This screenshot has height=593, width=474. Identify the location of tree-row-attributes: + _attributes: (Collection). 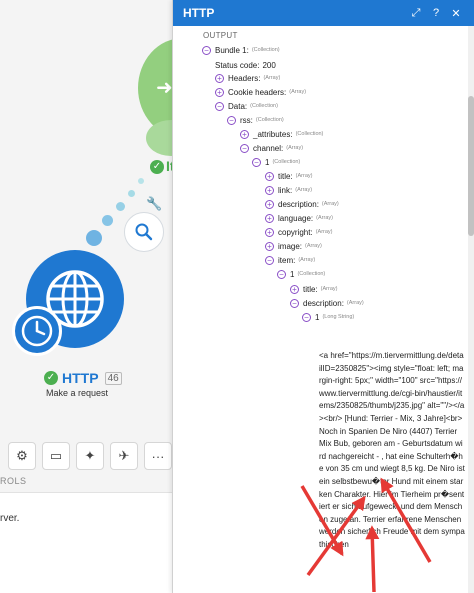
(281, 134).